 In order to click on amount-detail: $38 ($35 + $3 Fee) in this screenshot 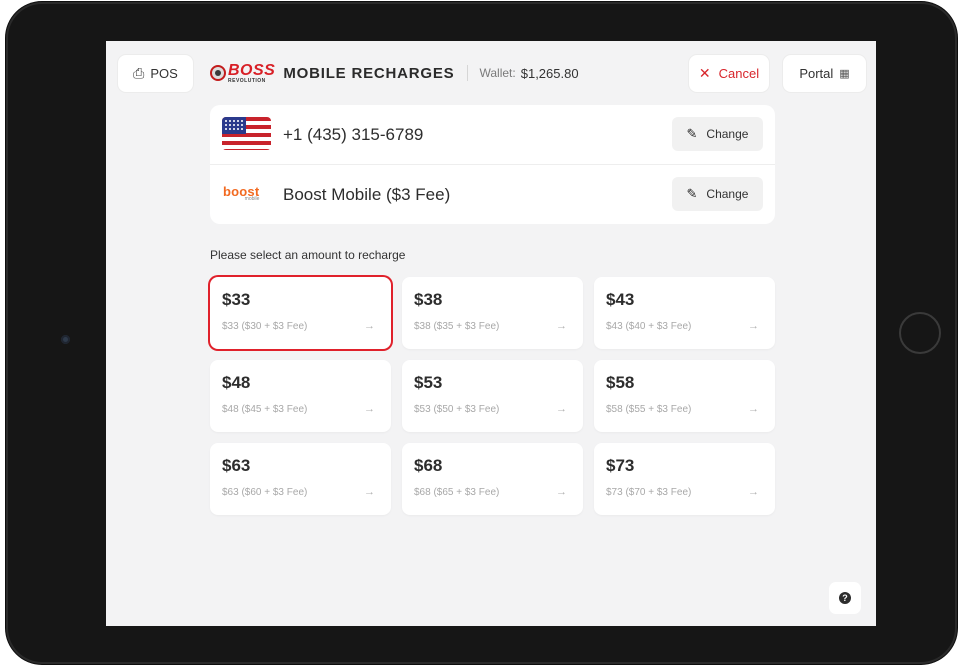, I will do `click(457, 326)`.